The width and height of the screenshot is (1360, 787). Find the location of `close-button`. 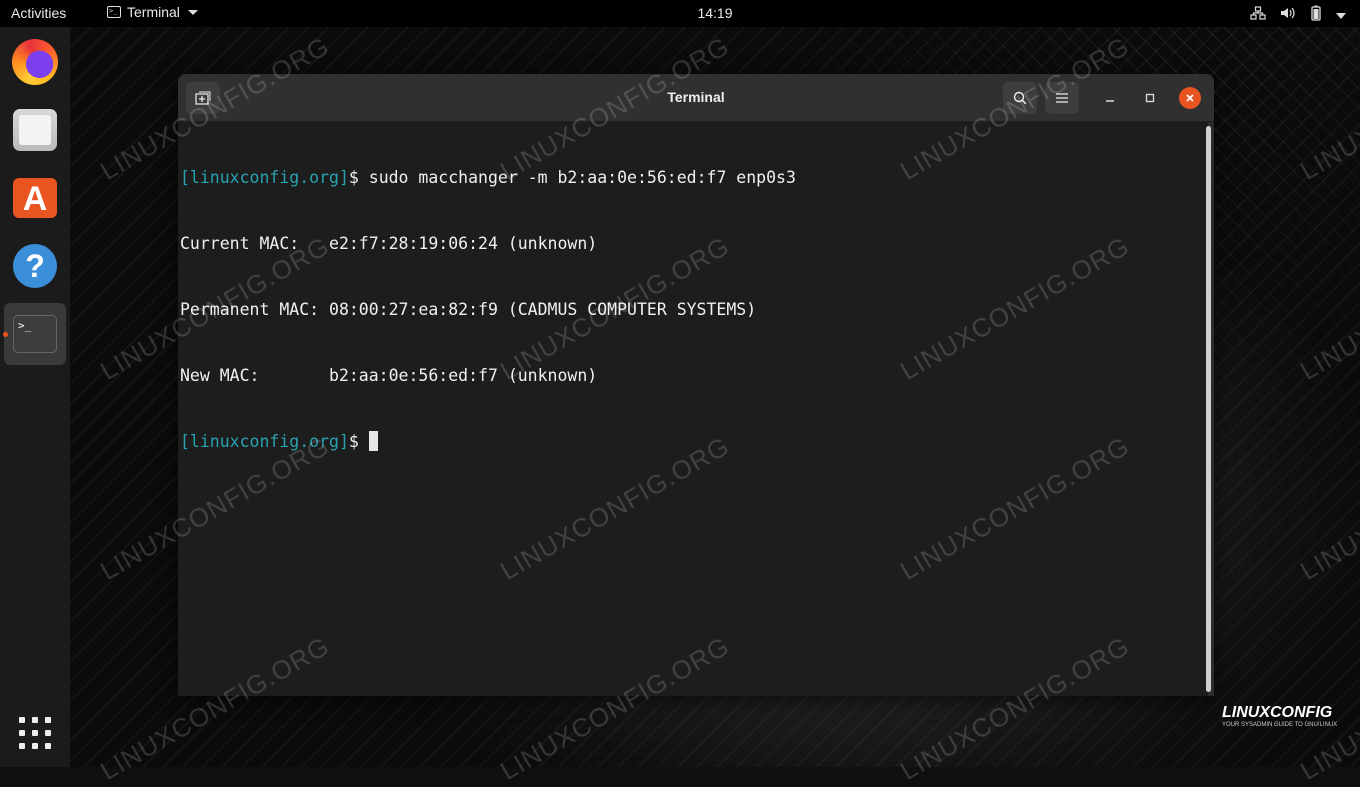

close-button is located at coordinates (1190, 98).